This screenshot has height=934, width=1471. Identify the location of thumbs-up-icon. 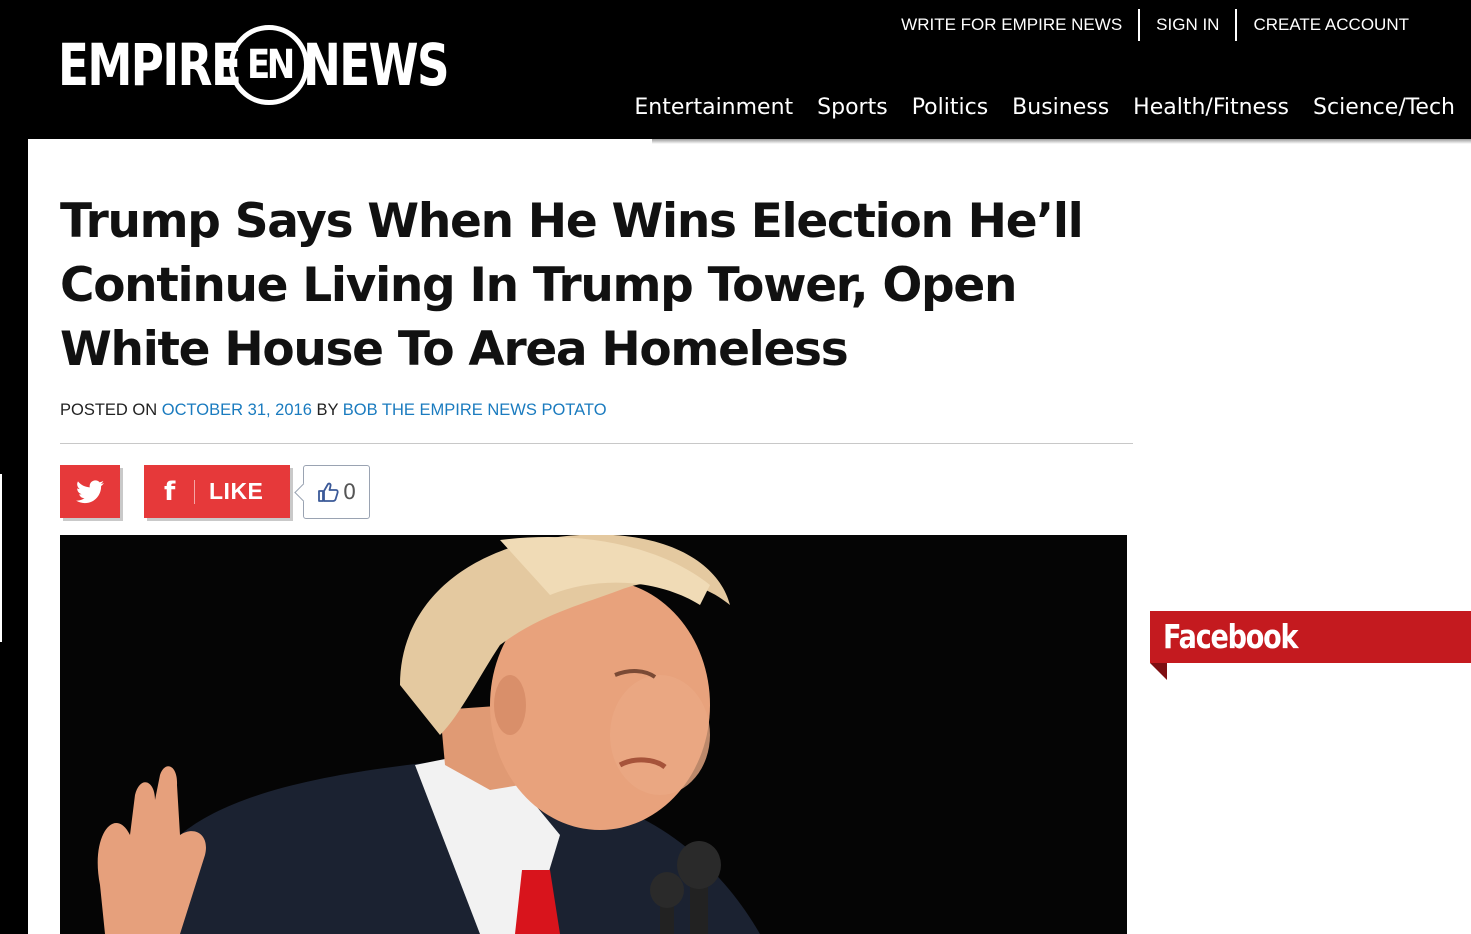
(328, 492).